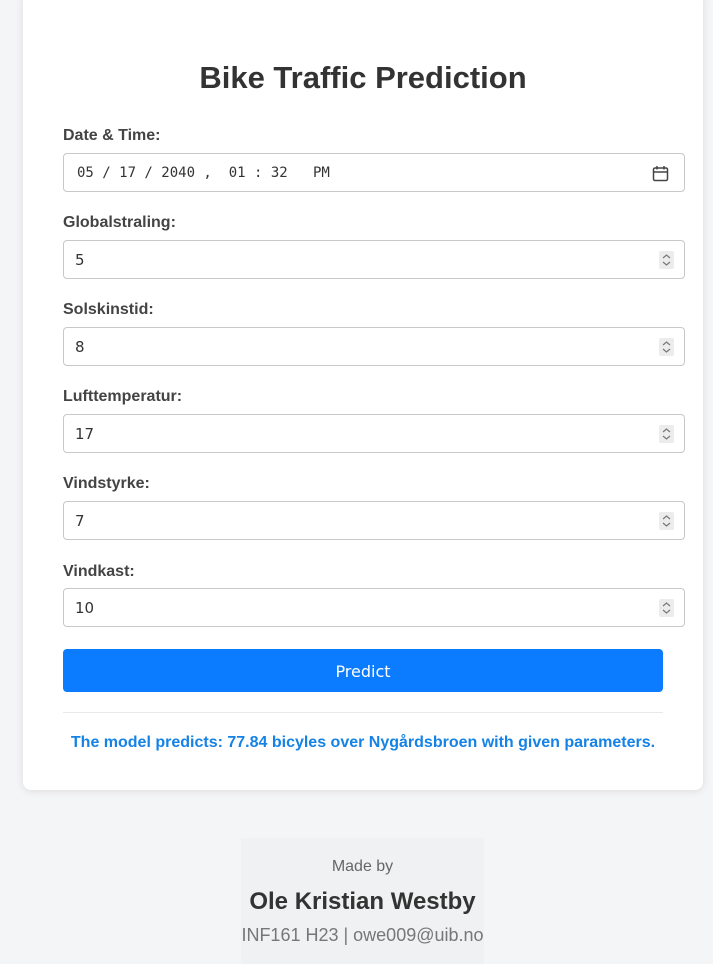  What do you see at coordinates (660, 173) in the screenshot?
I see `calendar-icon` at bounding box center [660, 173].